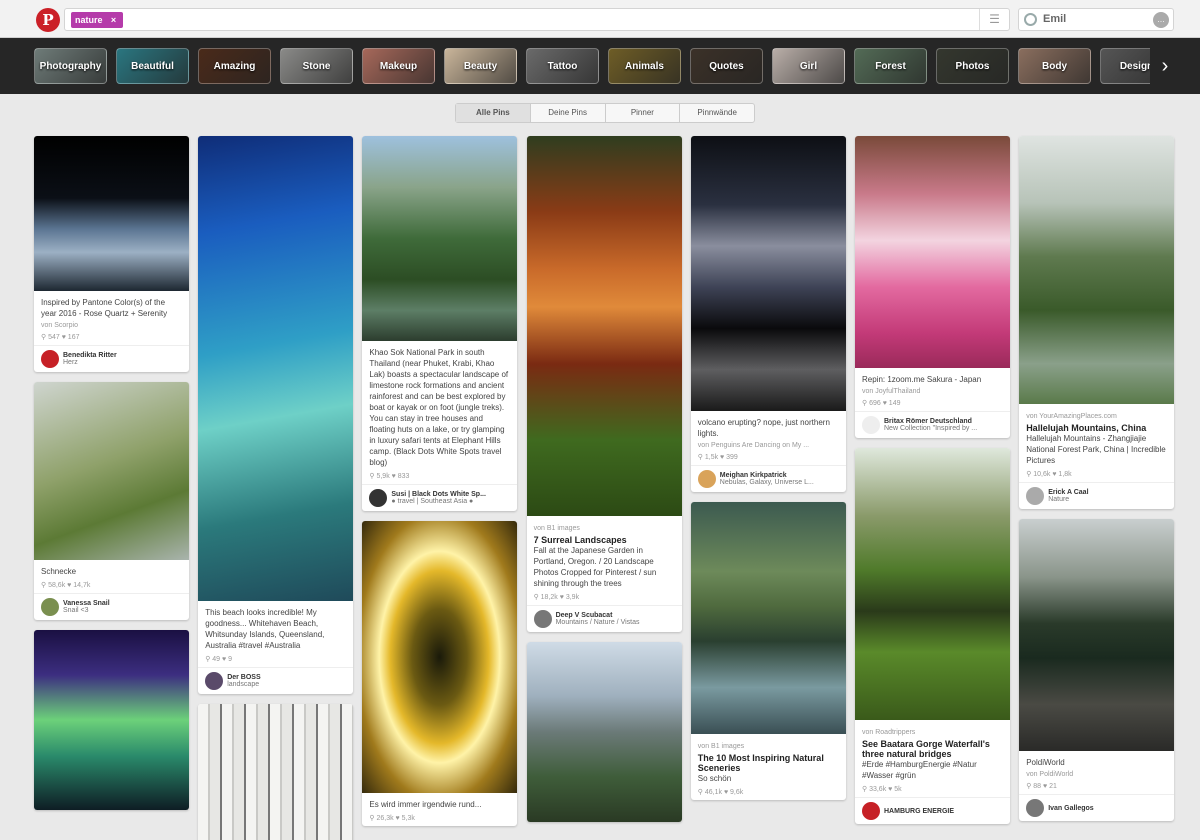 This screenshot has height=840, width=1200. I want to click on board-name: Snail <3, so click(86, 610).